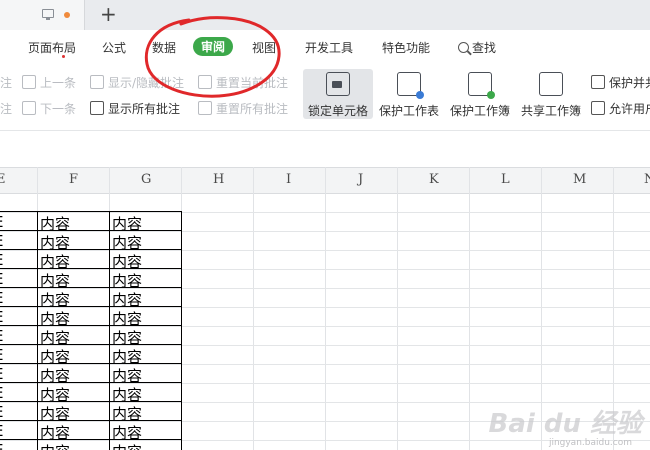 Image resolution: width=650 pixels, height=450 pixels. I want to click on protect-sheet-icon, so click(410, 85).